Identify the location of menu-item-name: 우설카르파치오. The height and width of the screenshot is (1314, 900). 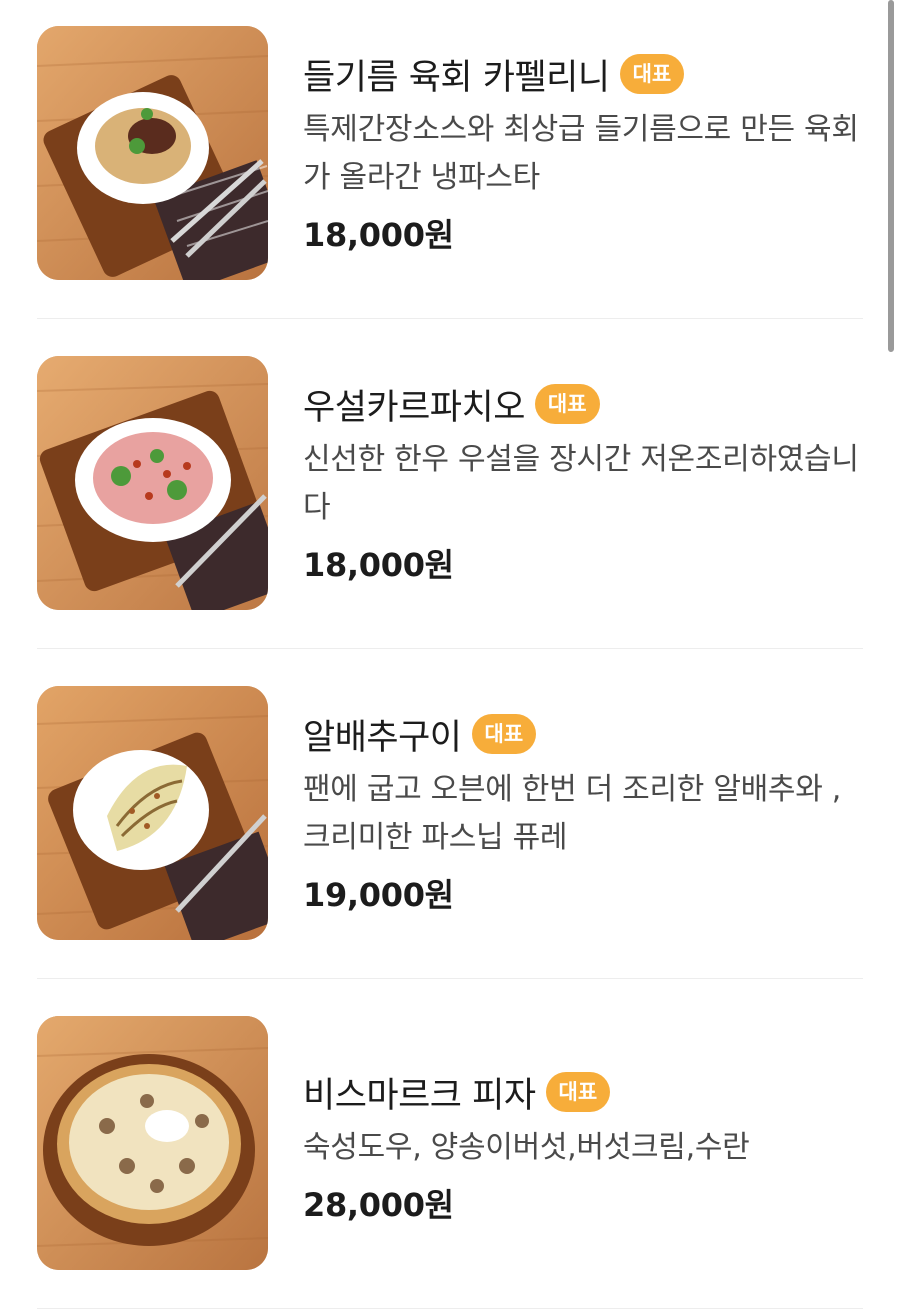
(414, 407).